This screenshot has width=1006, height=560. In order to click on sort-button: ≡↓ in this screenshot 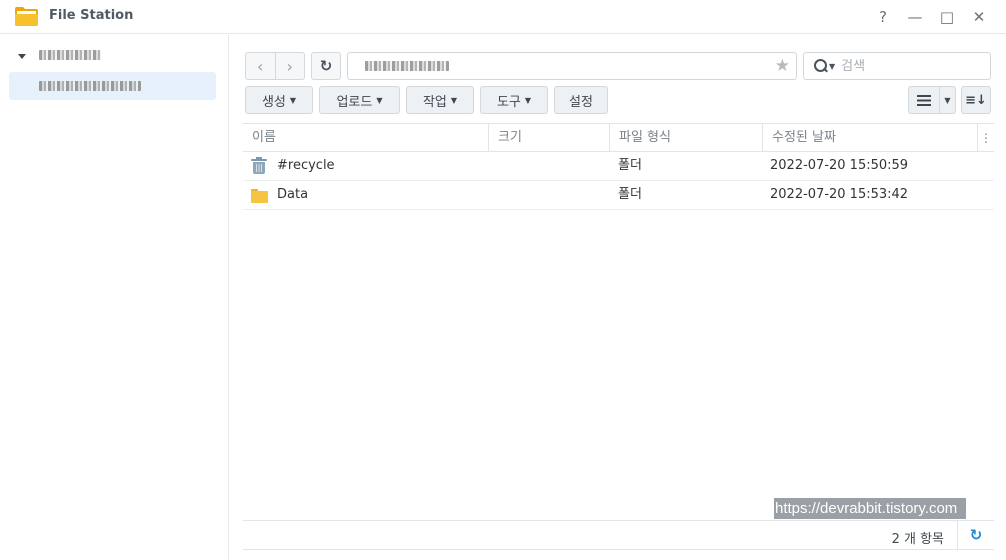, I will do `click(976, 100)`.